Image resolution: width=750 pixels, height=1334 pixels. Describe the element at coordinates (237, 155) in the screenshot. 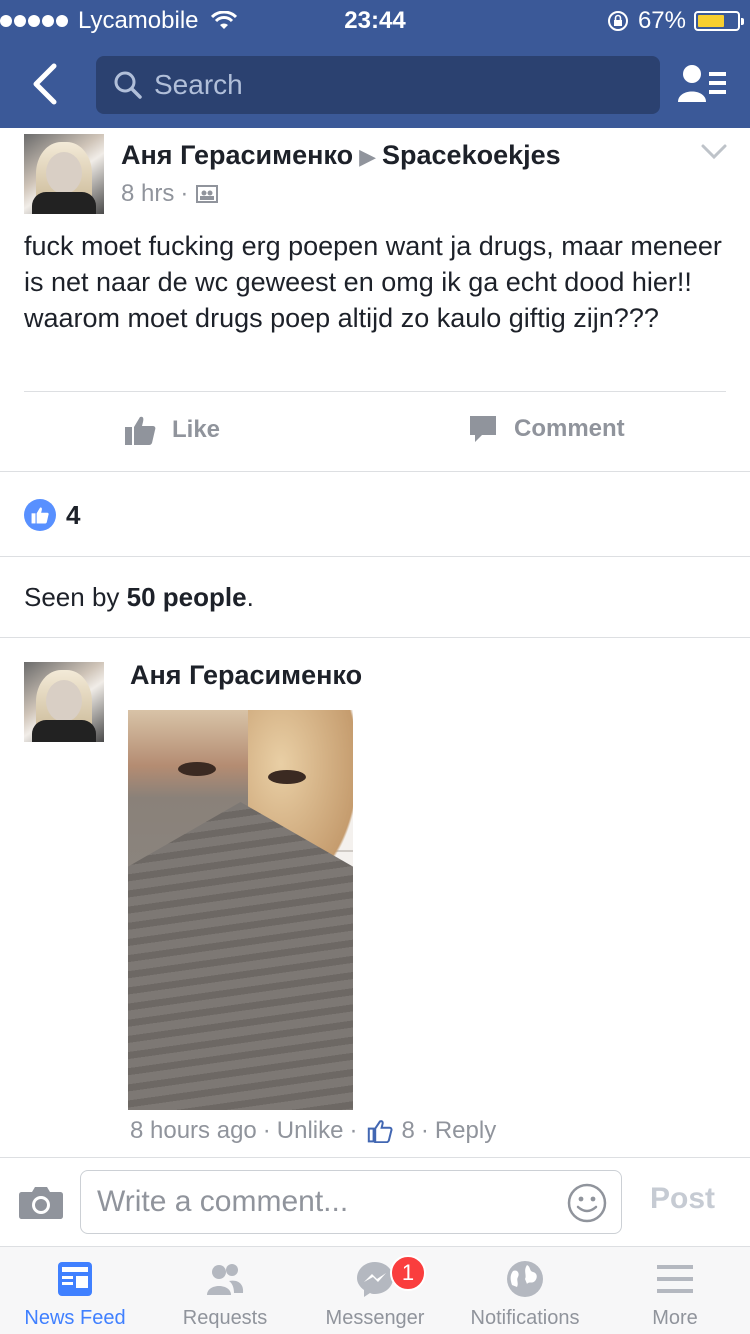

I see `post-author-name: Аня Герасименко` at that location.